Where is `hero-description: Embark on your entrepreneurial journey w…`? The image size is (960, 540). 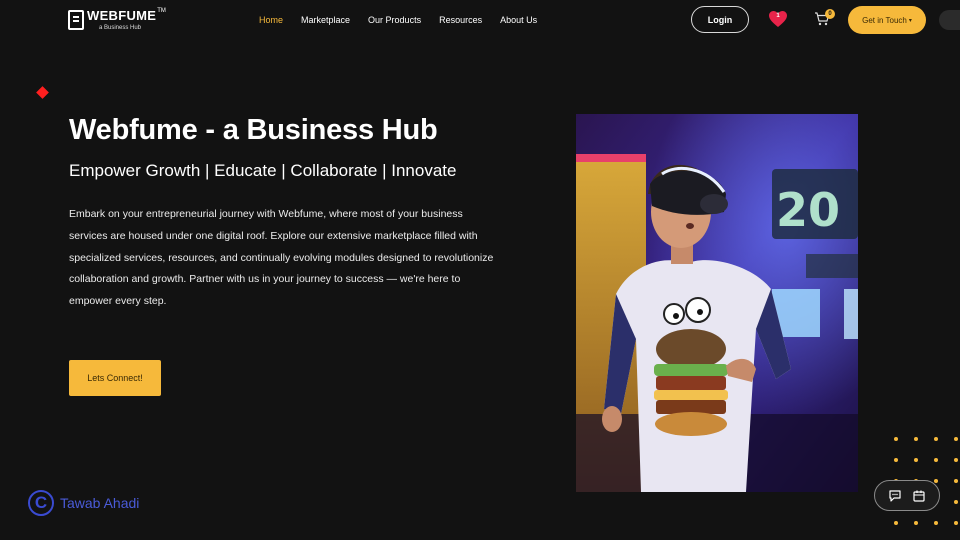 hero-description: Embark on your entrepreneurial journey w… is located at coordinates (281, 258).